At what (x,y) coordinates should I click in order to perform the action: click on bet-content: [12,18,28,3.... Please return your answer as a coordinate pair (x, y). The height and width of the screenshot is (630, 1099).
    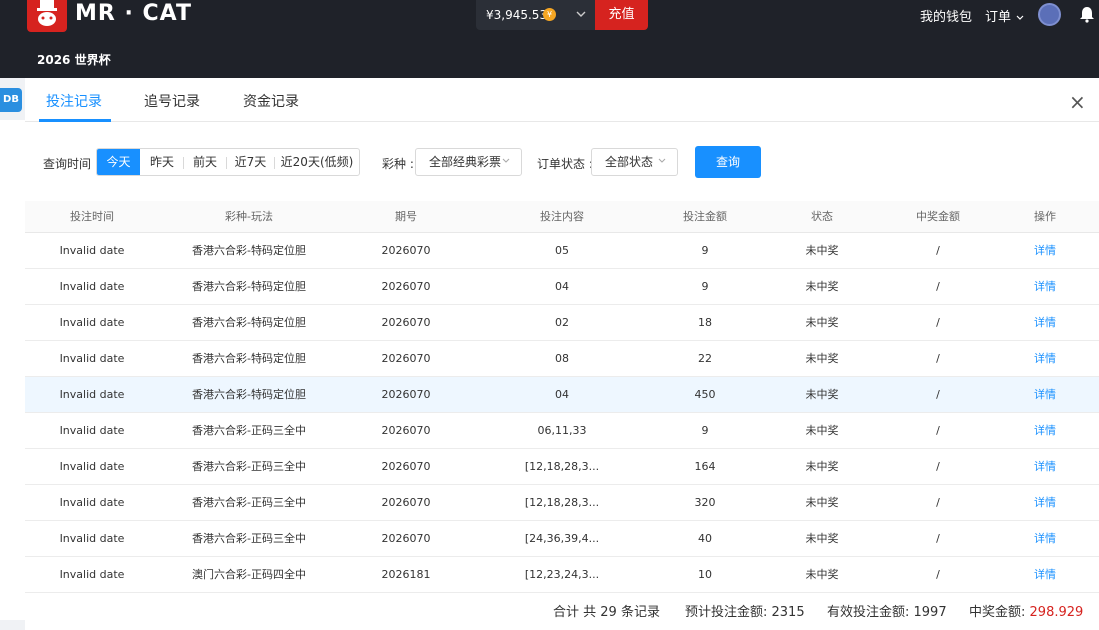
    Looking at the image, I should click on (562, 466).